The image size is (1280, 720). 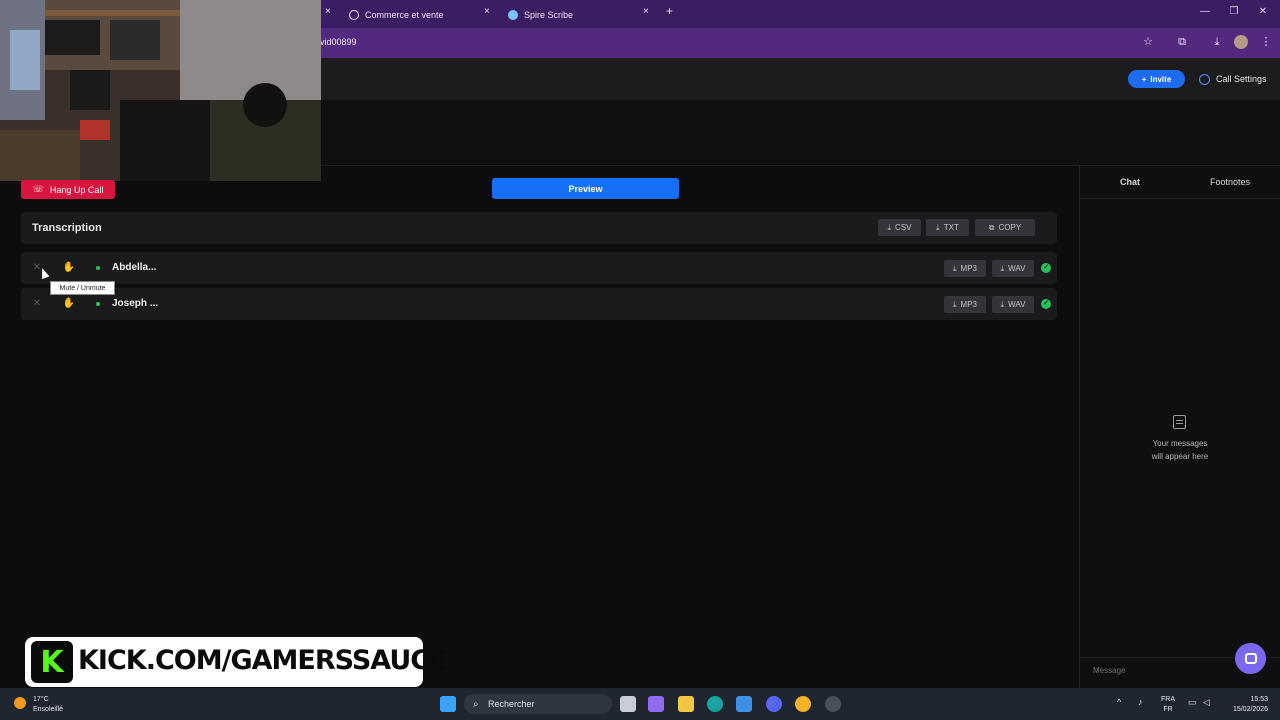 I want to click on gear-icon, so click(x=1204, y=79).